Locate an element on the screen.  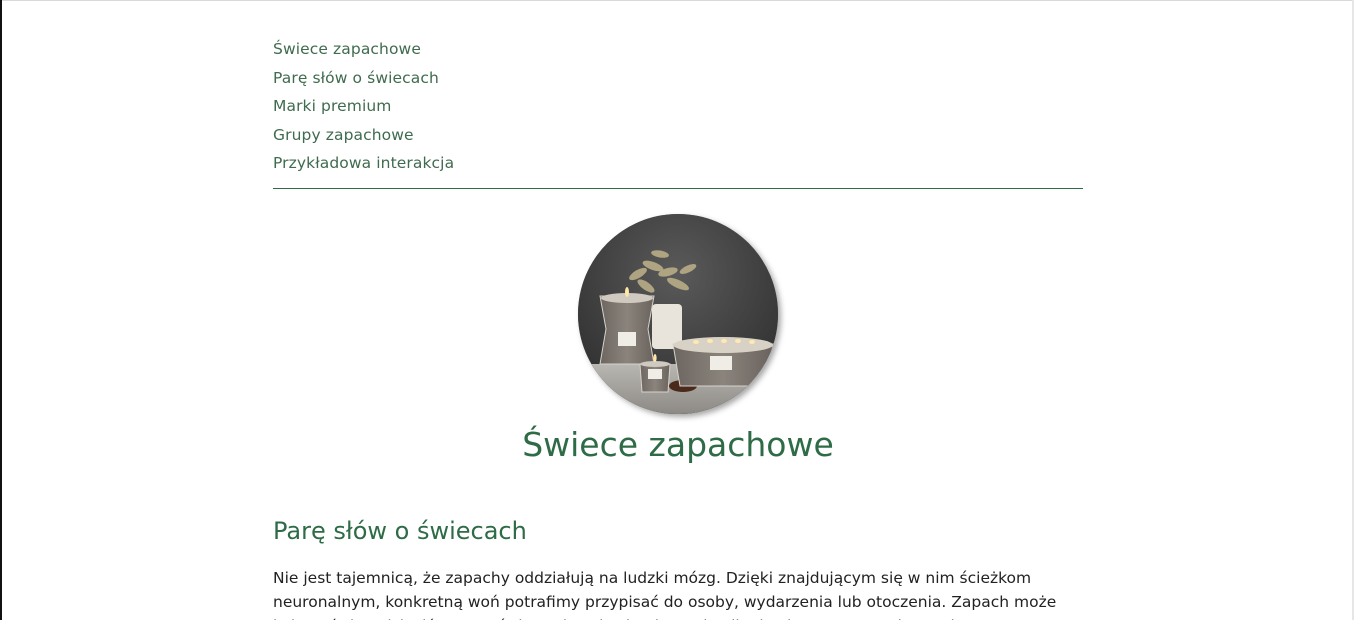
candles-illustration is located at coordinates (678, 313).